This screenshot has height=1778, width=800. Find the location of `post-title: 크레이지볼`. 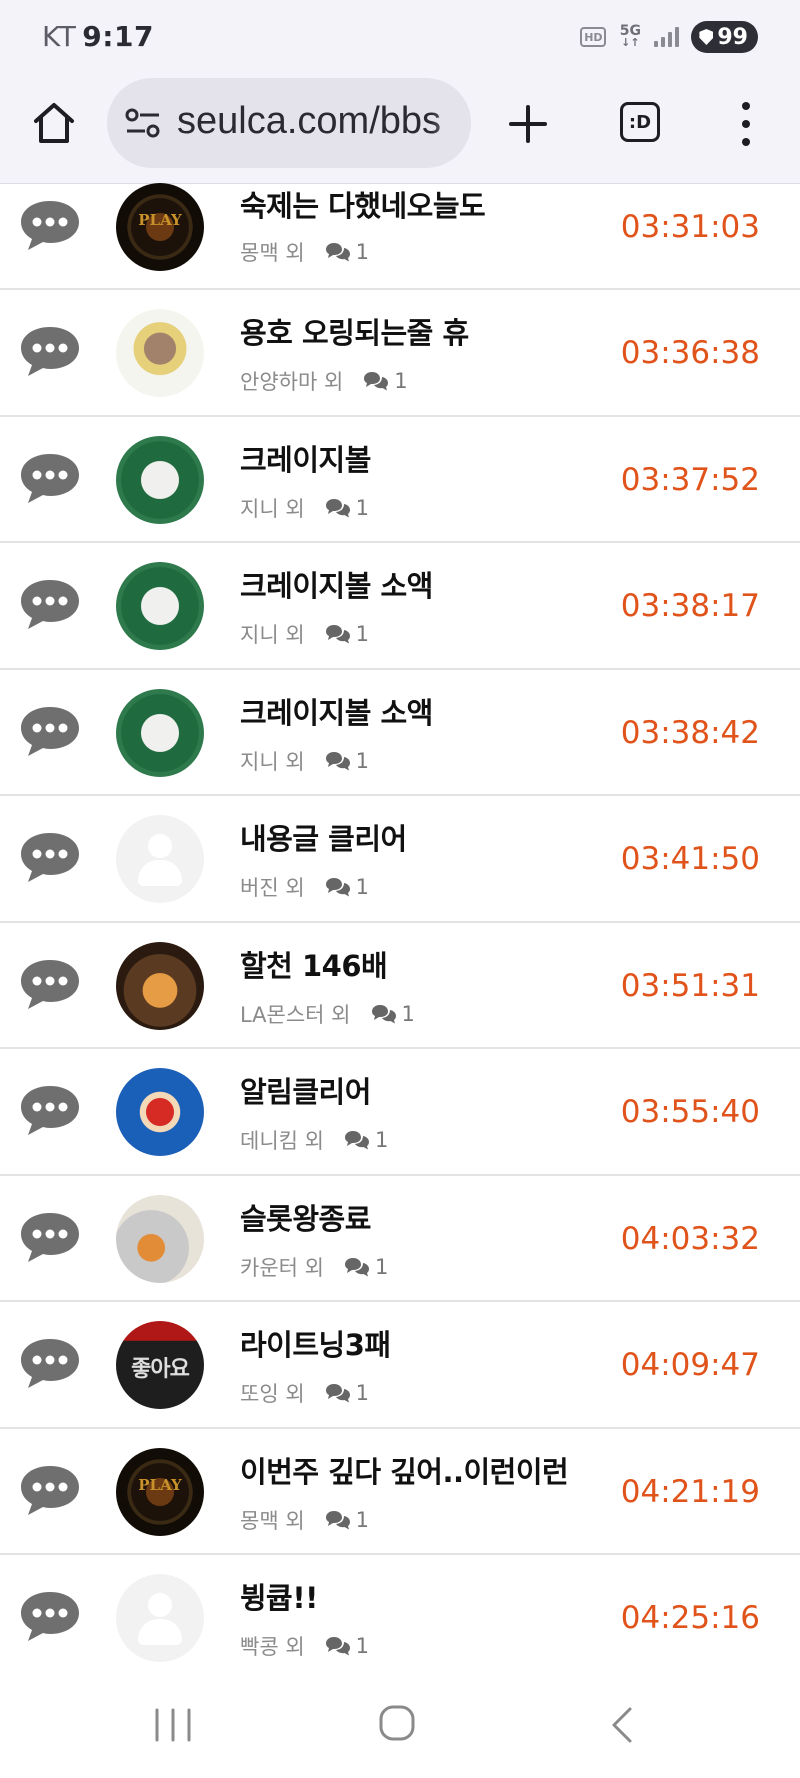

post-title: 크레이지볼 is located at coordinates (305, 458).